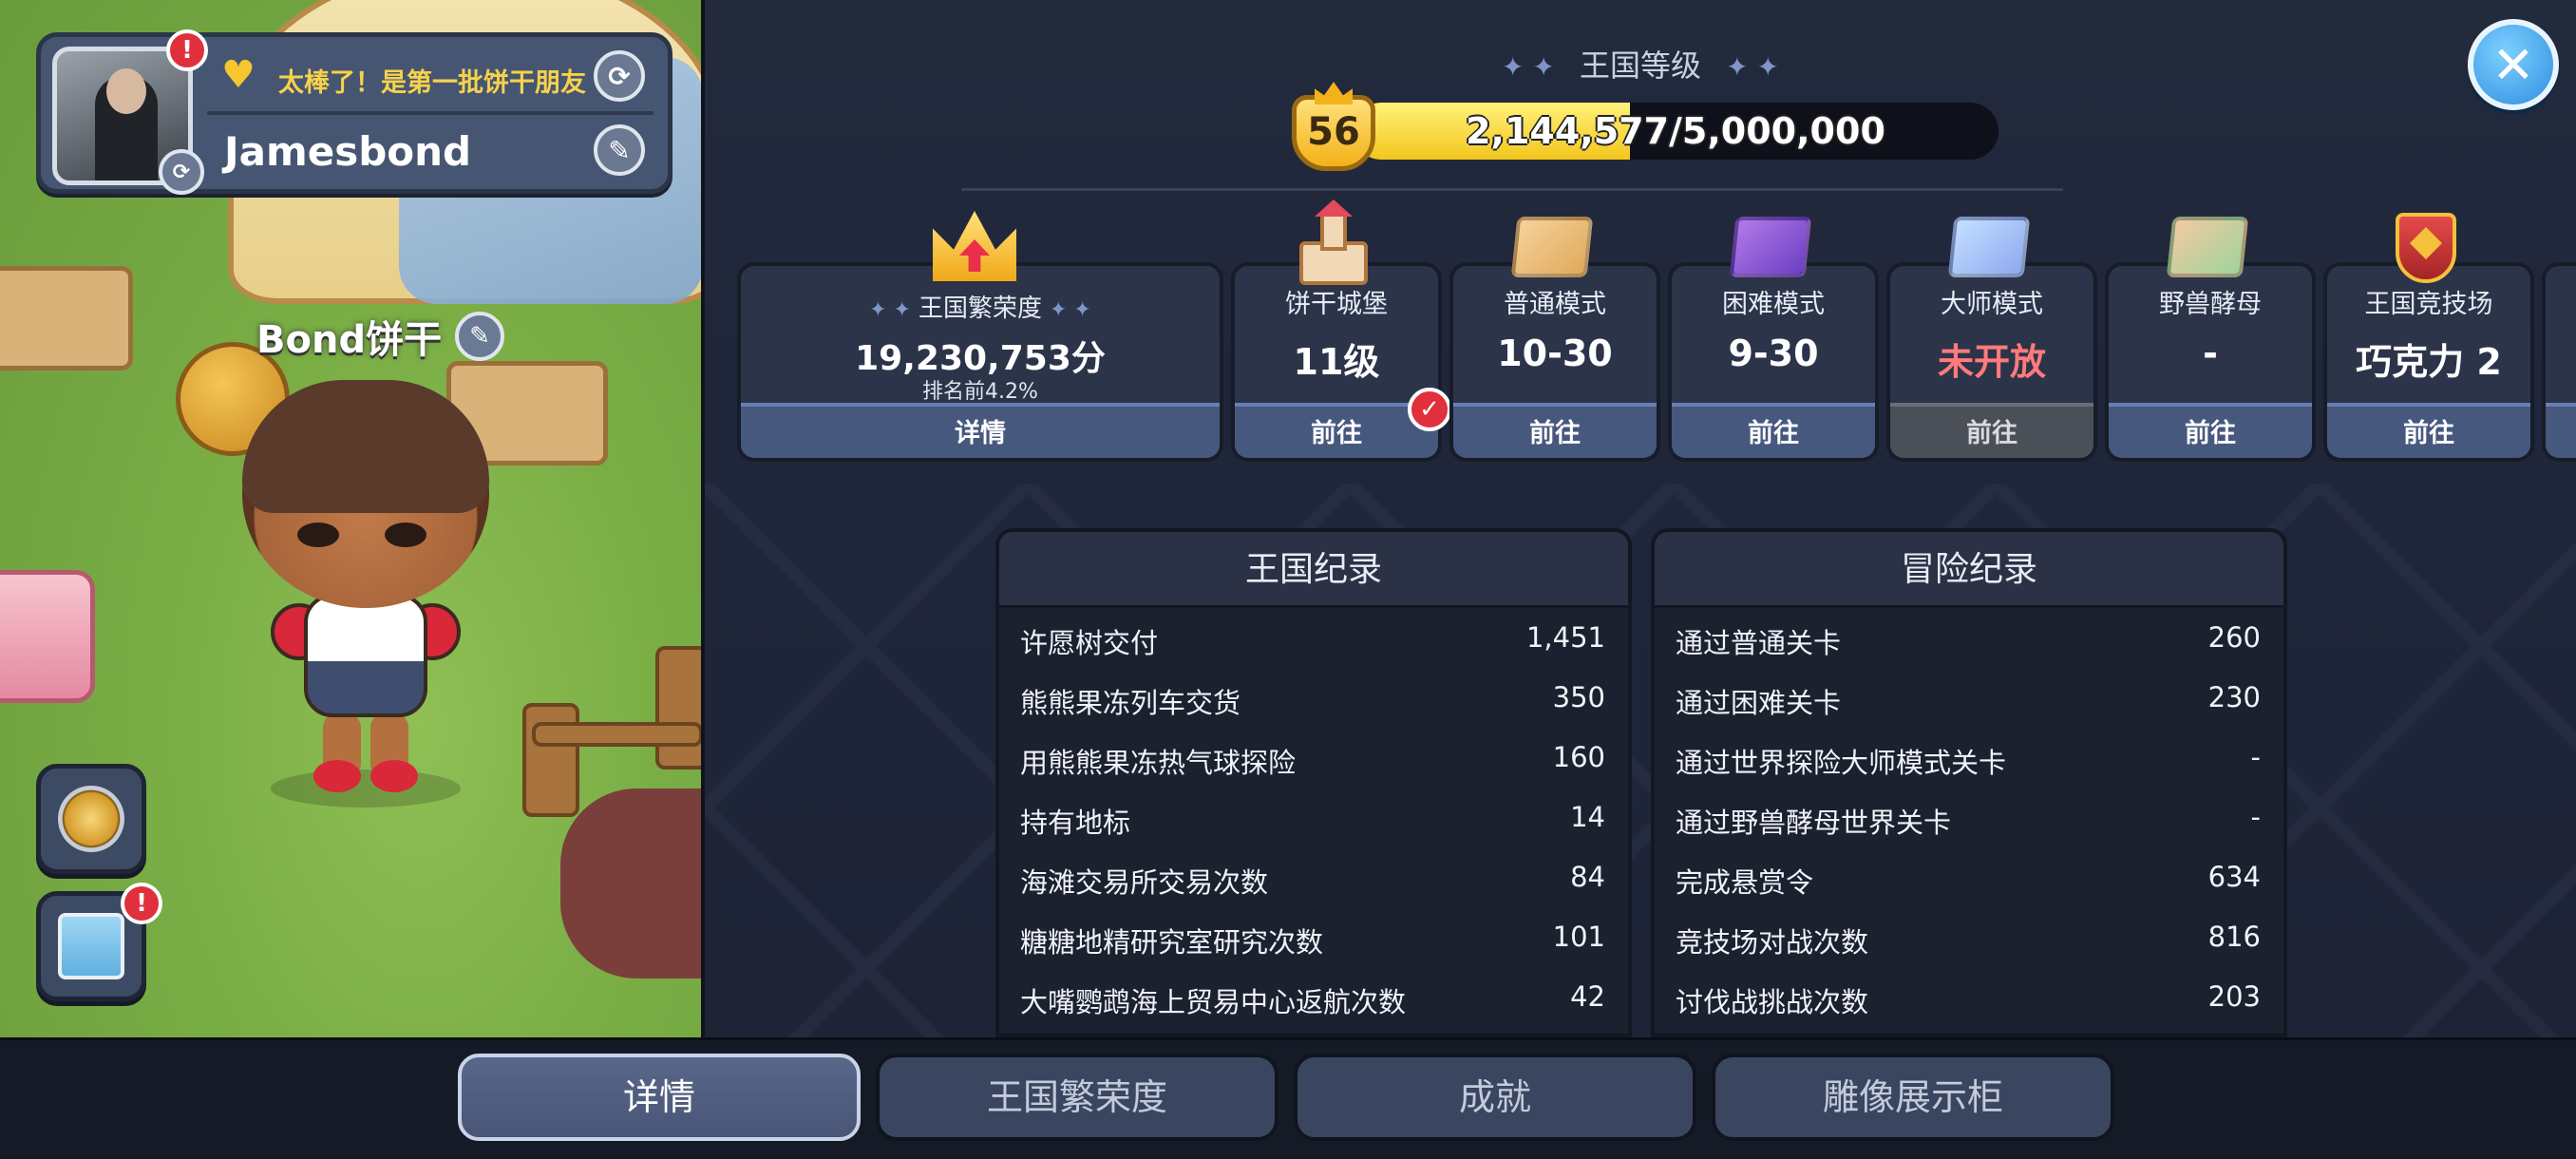 The height and width of the screenshot is (1159, 2576). Describe the element at coordinates (349, 340) in the screenshot. I see `cookie-name: Bond饼干` at that location.